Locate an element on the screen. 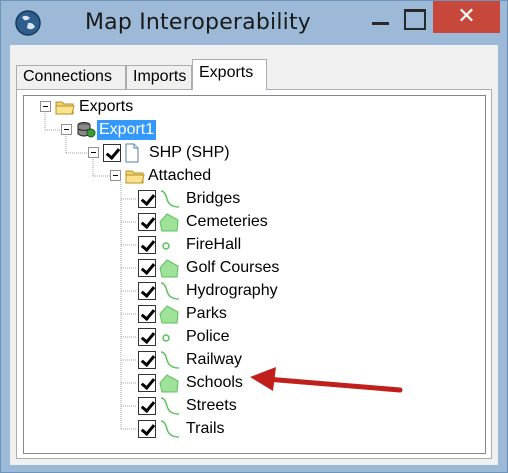 The height and width of the screenshot is (473, 508). tab-connections: Connections is located at coordinates (71, 77).